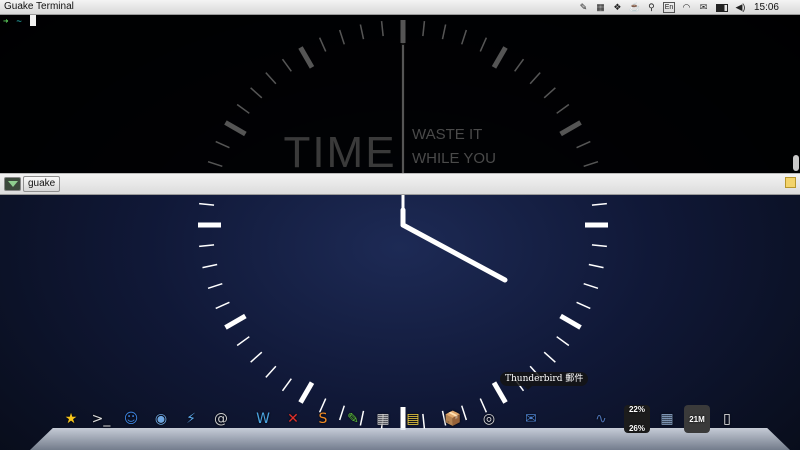 The width and height of the screenshot is (800, 450). I want to click on dock-item-finder: ☺, so click(131, 419).